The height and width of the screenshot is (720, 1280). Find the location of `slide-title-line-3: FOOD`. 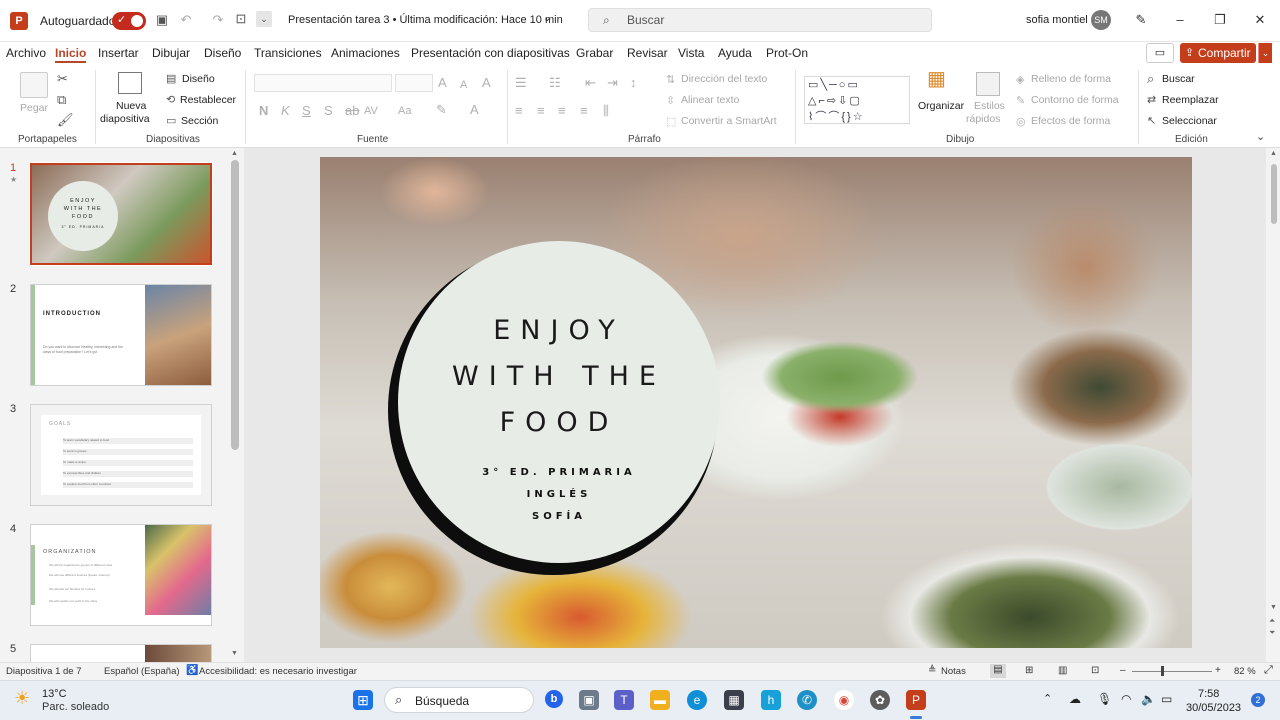

slide-title-line-3: FOOD is located at coordinates (559, 422).